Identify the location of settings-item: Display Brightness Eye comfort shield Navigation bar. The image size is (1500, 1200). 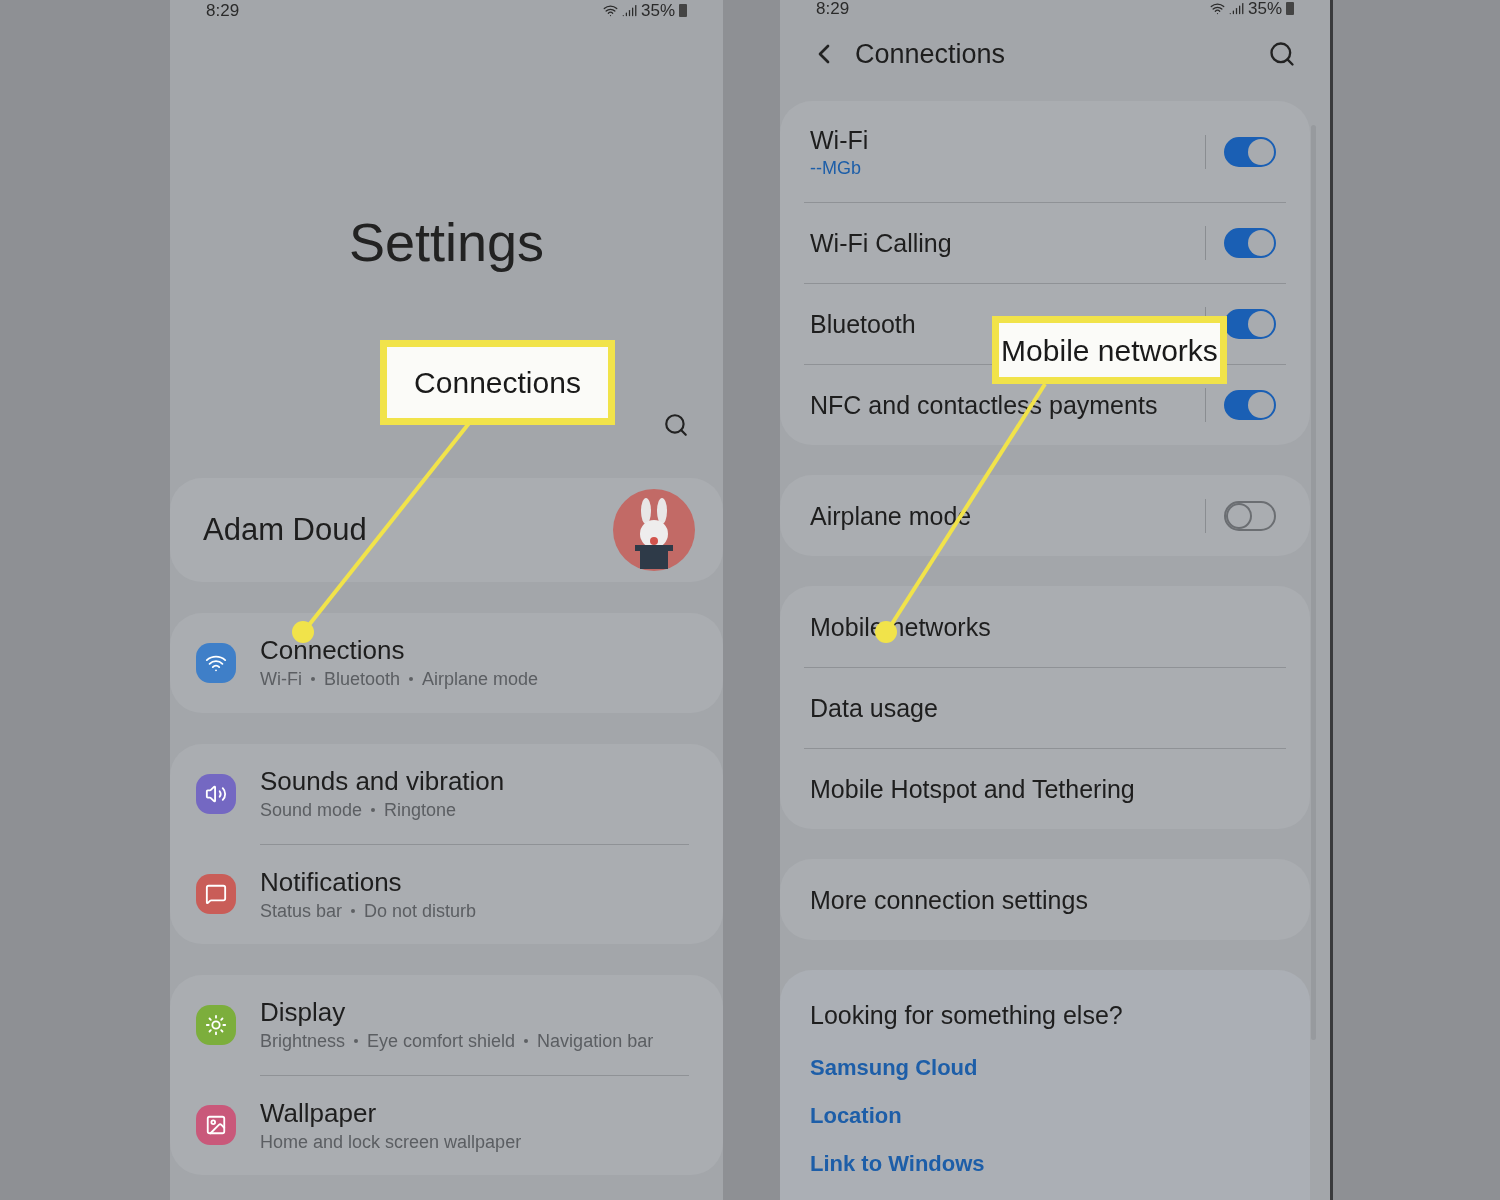
(457, 1025).